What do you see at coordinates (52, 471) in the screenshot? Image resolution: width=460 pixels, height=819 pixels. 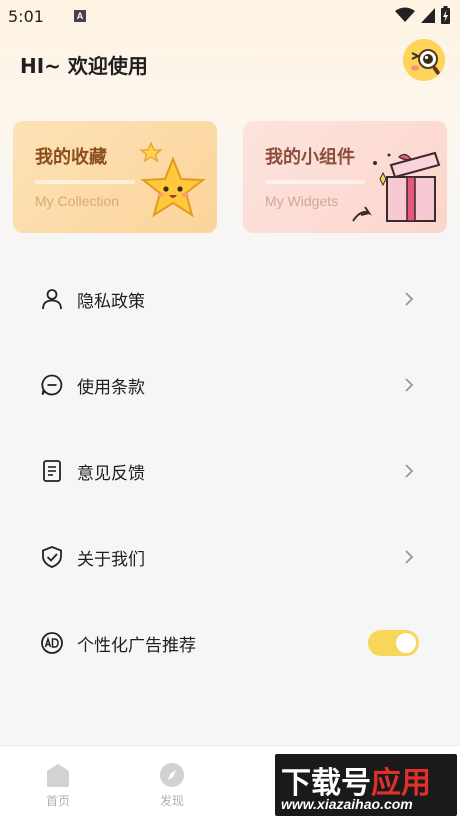 I see `document-icon` at bounding box center [52, 471].